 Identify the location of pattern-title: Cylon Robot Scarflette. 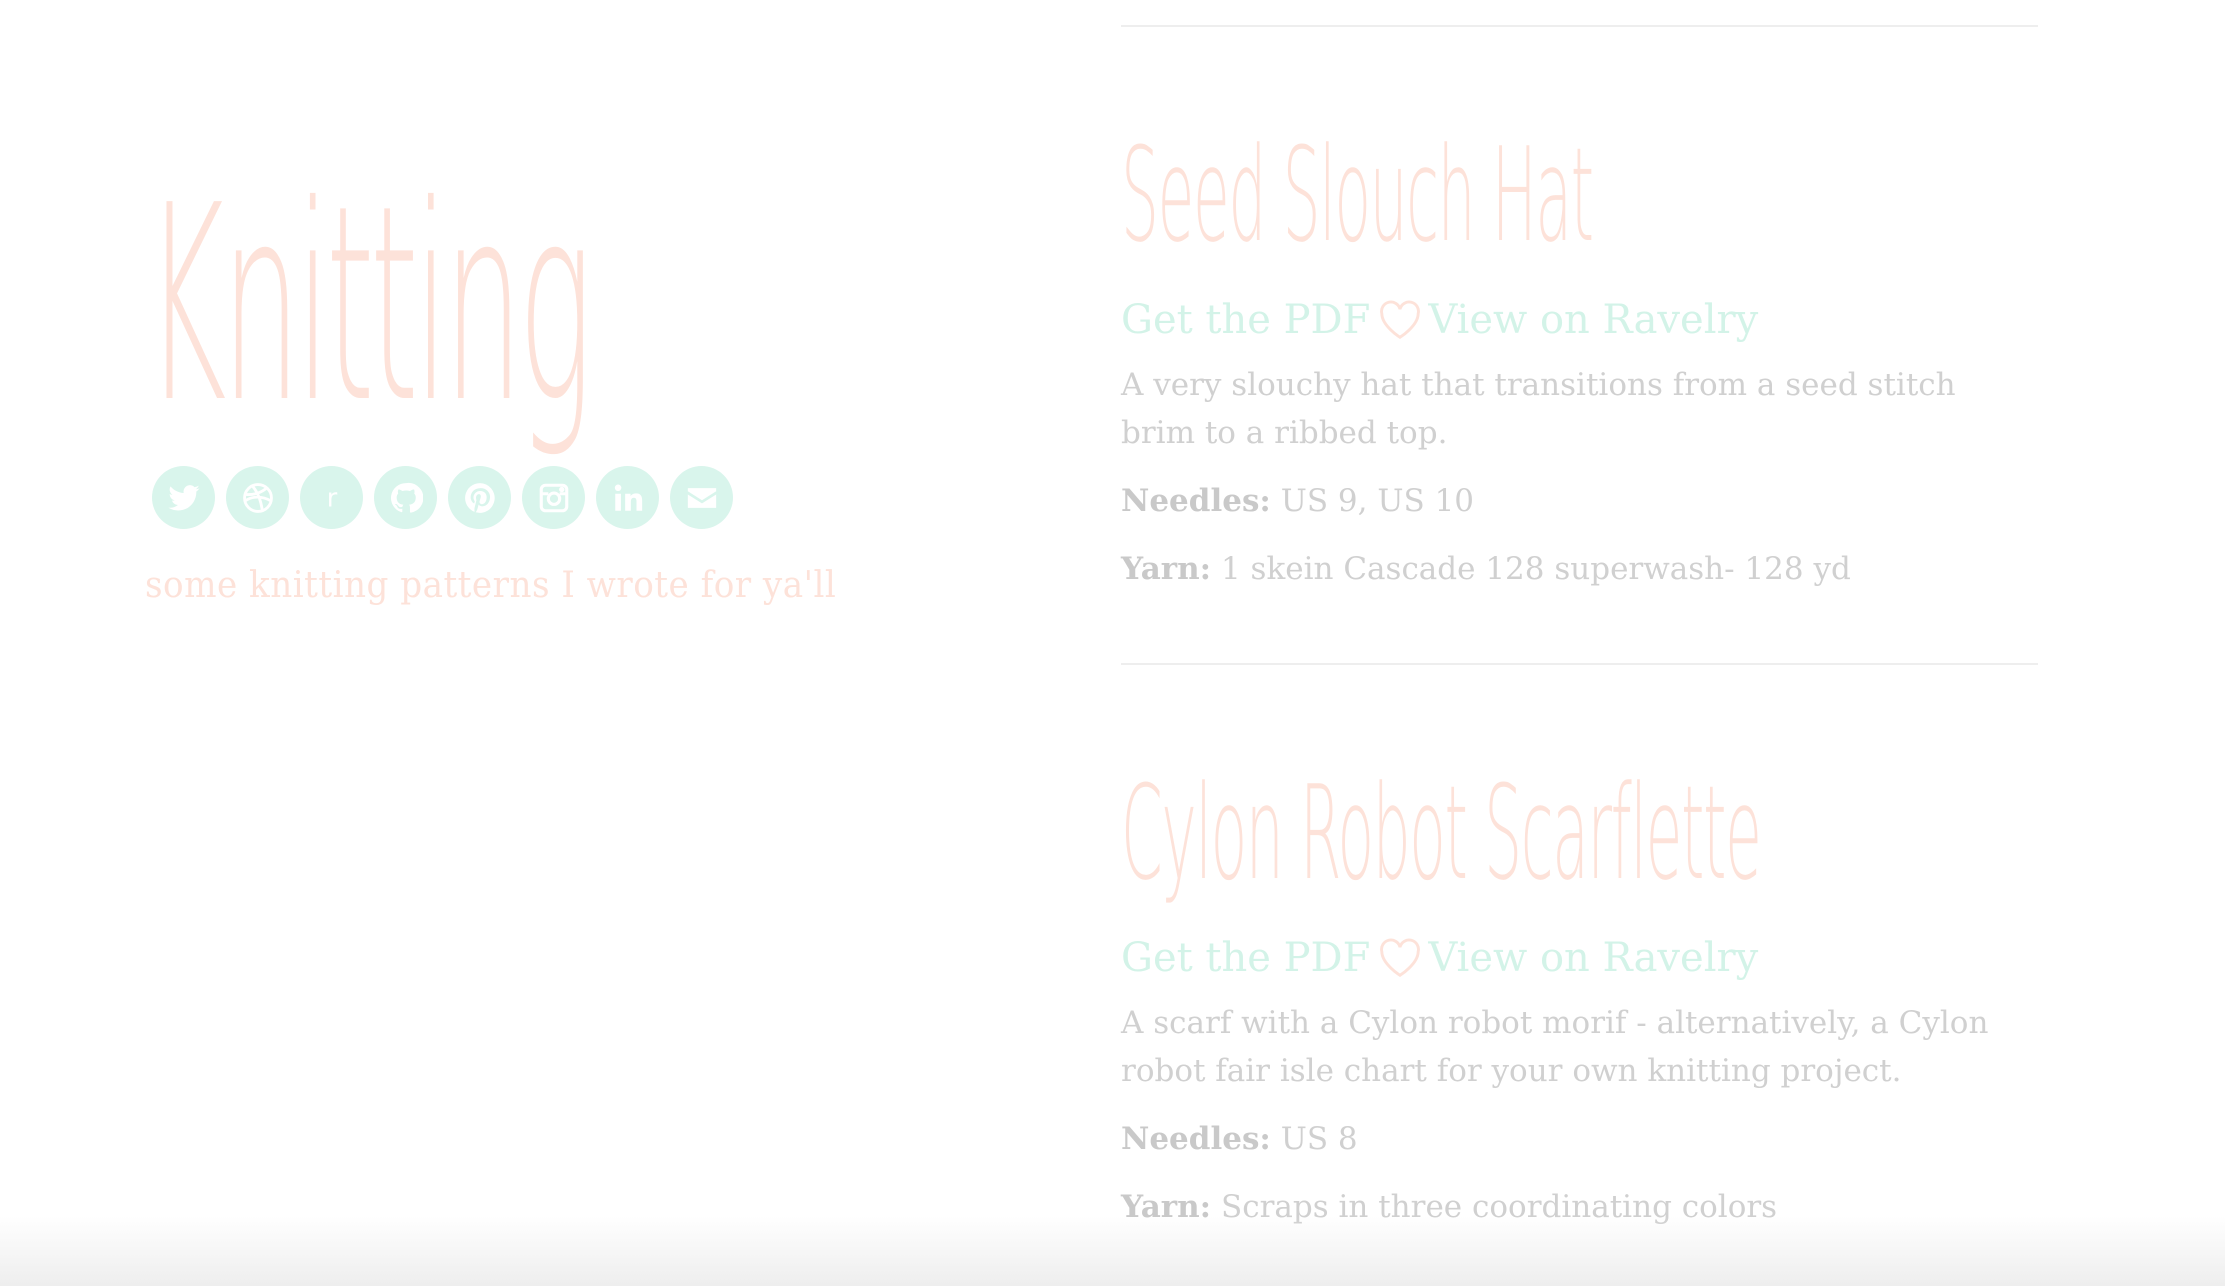
(1441, 833).